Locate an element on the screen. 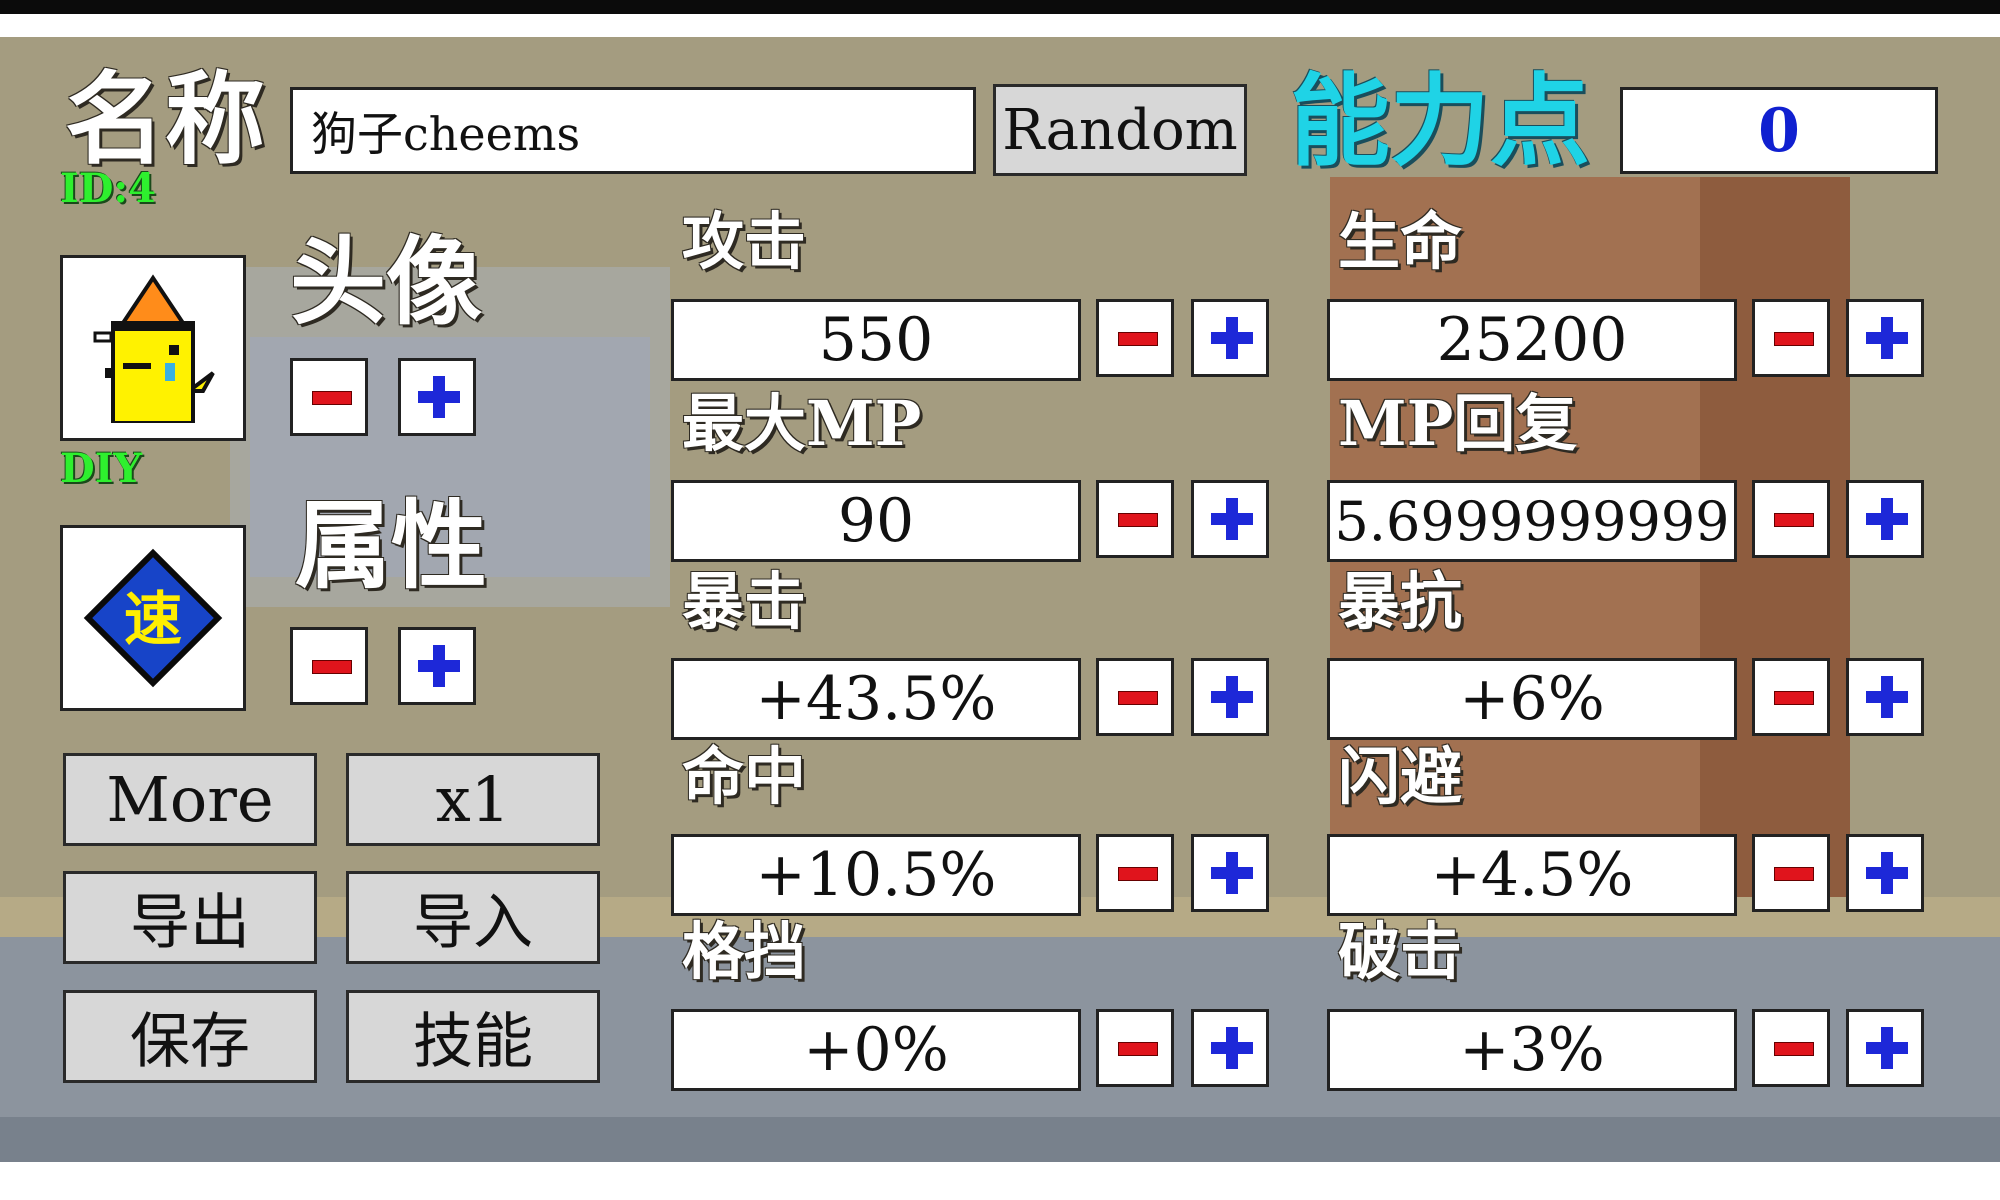 This screenshot has width=2000, height=1200. multiplier-button: x1 is located at coordinates (473, 799).